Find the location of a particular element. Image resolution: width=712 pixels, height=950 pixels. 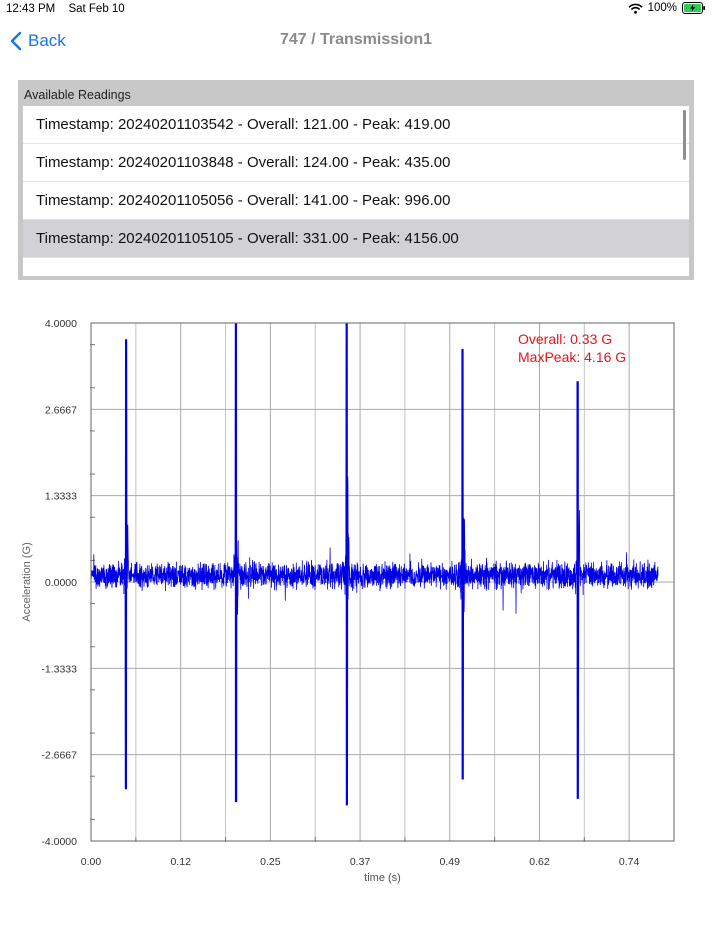

page-title: 747 / Transmission1 is located at coordinates (356, 39).